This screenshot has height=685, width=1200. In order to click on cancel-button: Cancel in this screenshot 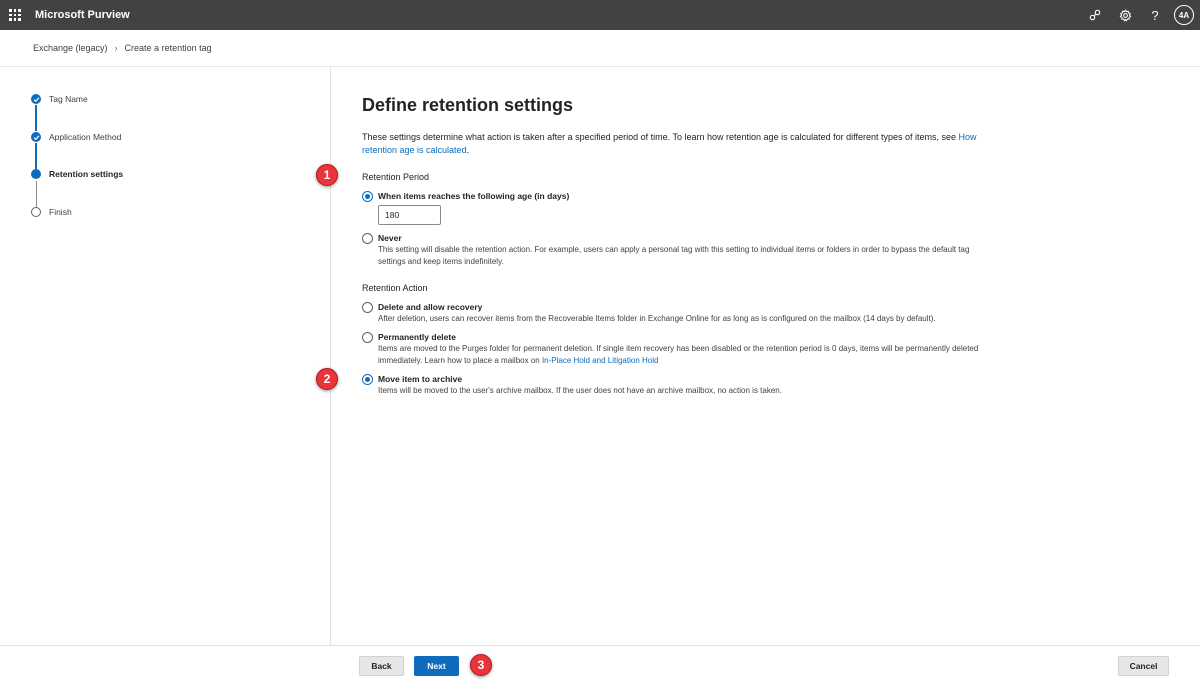, I will do `click(1143, 666)`.